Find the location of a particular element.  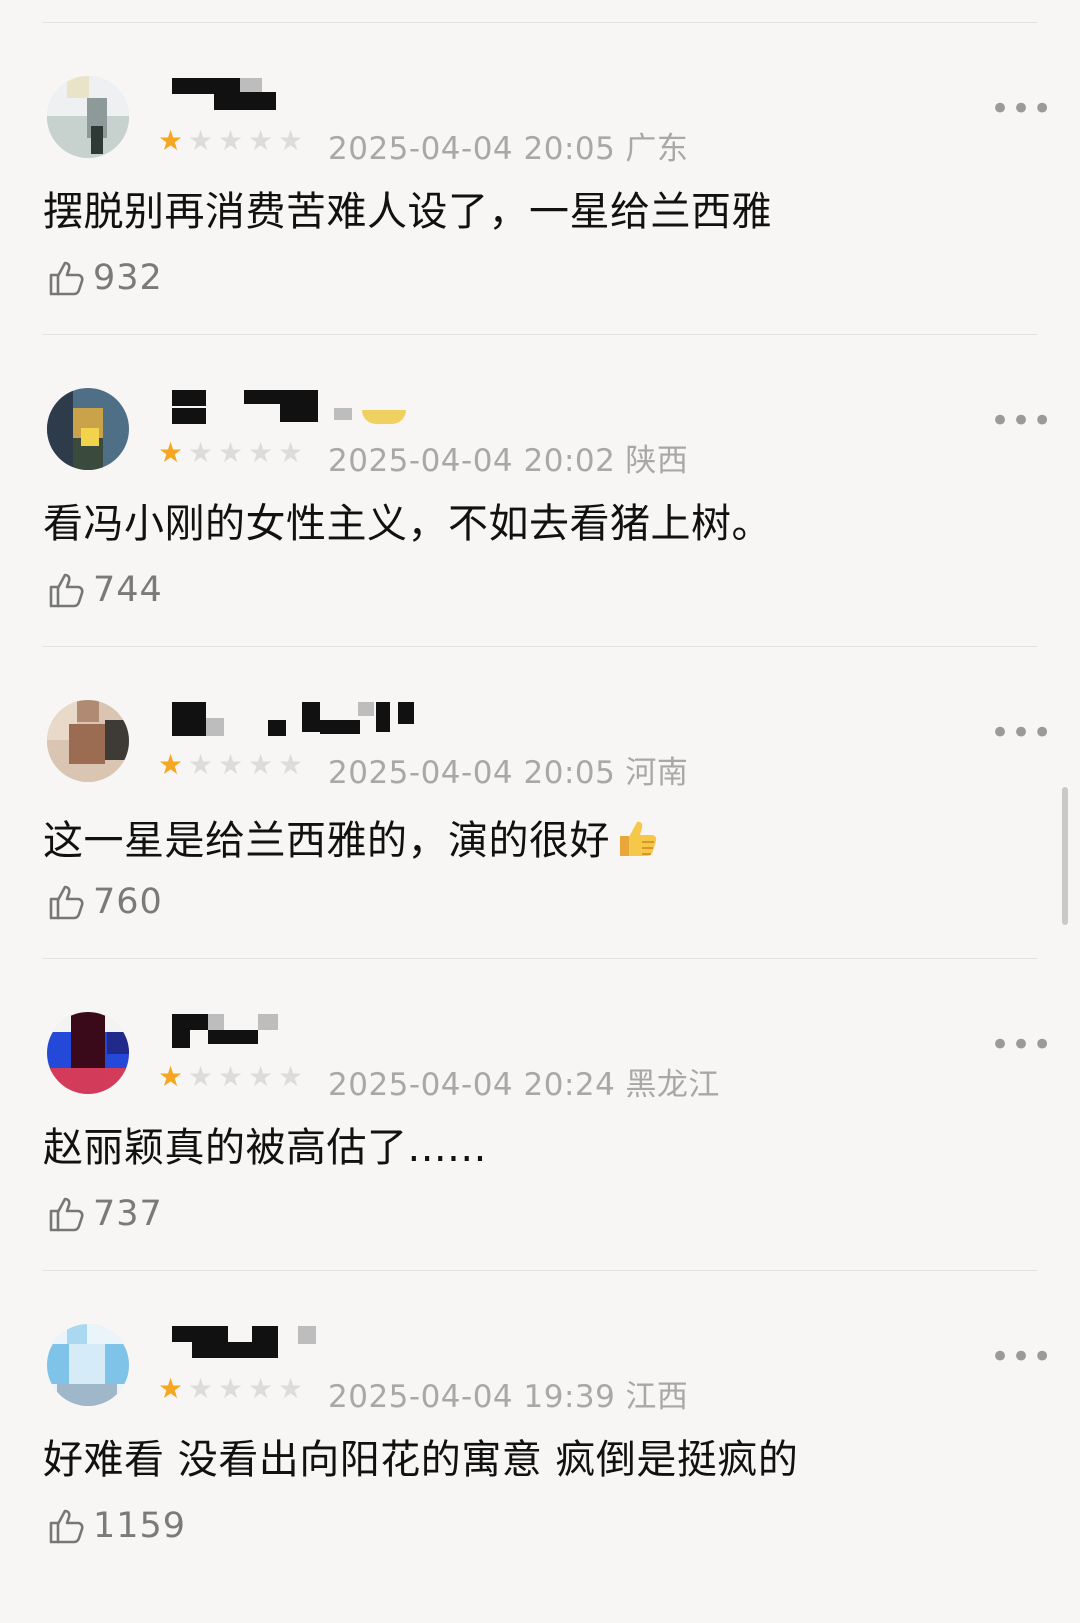

review-region: 江西 is located at coordinates (657, 1397).